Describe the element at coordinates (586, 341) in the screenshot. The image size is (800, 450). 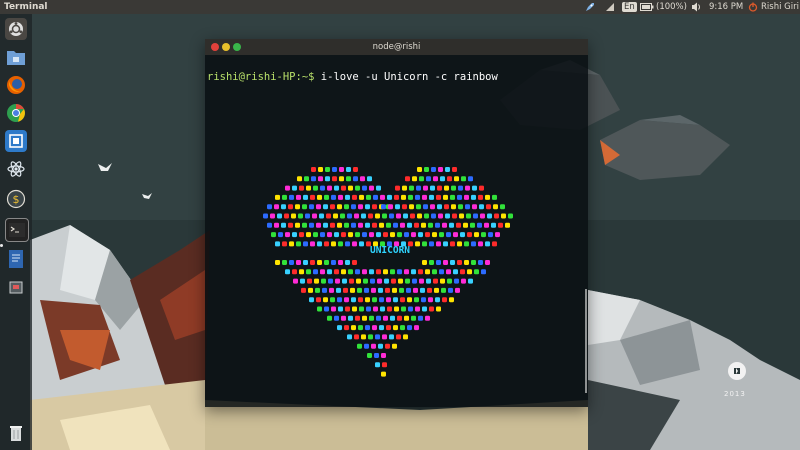
I see `terminal-scrollbar` at that location.